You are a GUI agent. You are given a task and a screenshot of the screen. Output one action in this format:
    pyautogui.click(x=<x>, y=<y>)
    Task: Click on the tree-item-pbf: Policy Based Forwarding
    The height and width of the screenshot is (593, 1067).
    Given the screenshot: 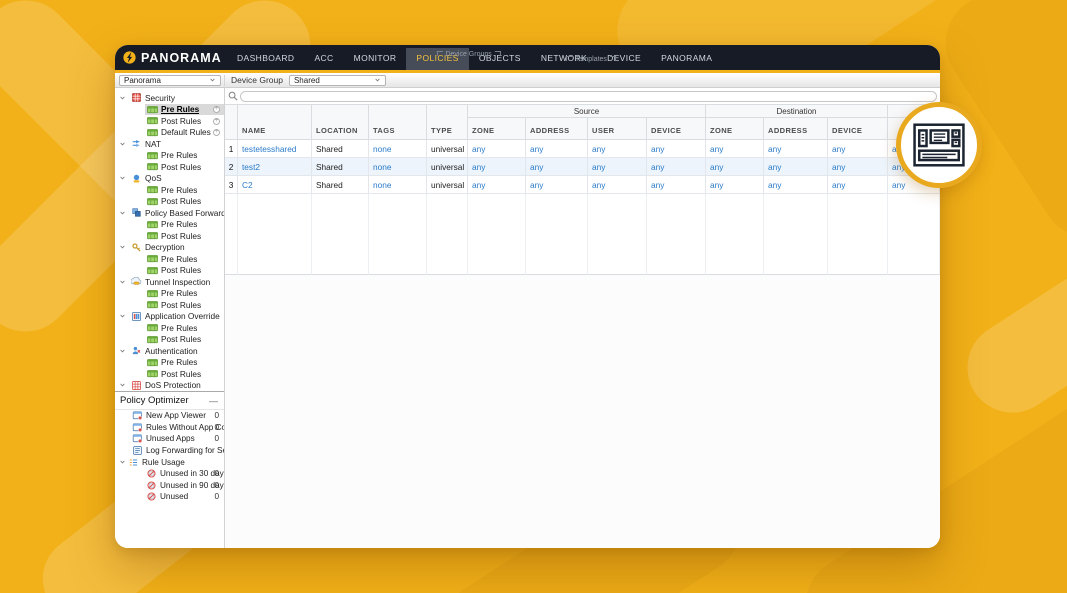 What is the action you would take?
    pyautogui.click(x=169, y=213)
    